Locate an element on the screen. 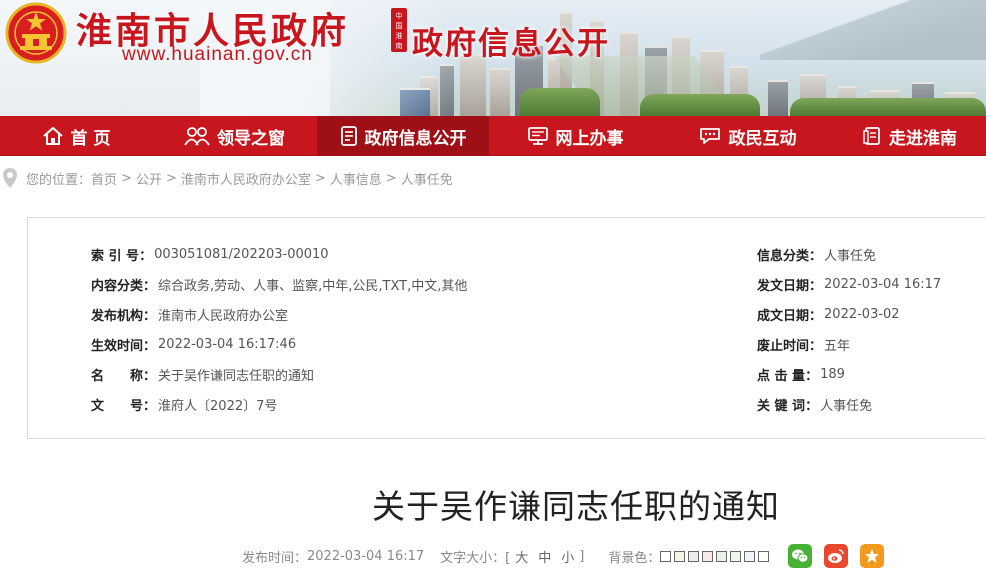  publish-time: 2022-03-04 16:17 is located at coordinates (366, 556).